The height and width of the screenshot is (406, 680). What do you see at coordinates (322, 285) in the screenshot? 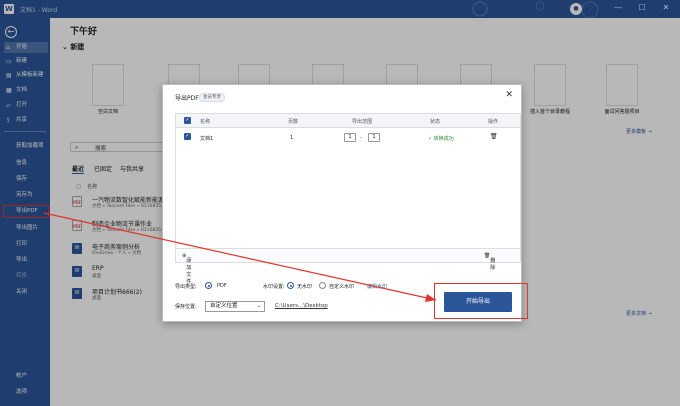
I see `watermark-custom-radio` at bounding box center [322, 285].